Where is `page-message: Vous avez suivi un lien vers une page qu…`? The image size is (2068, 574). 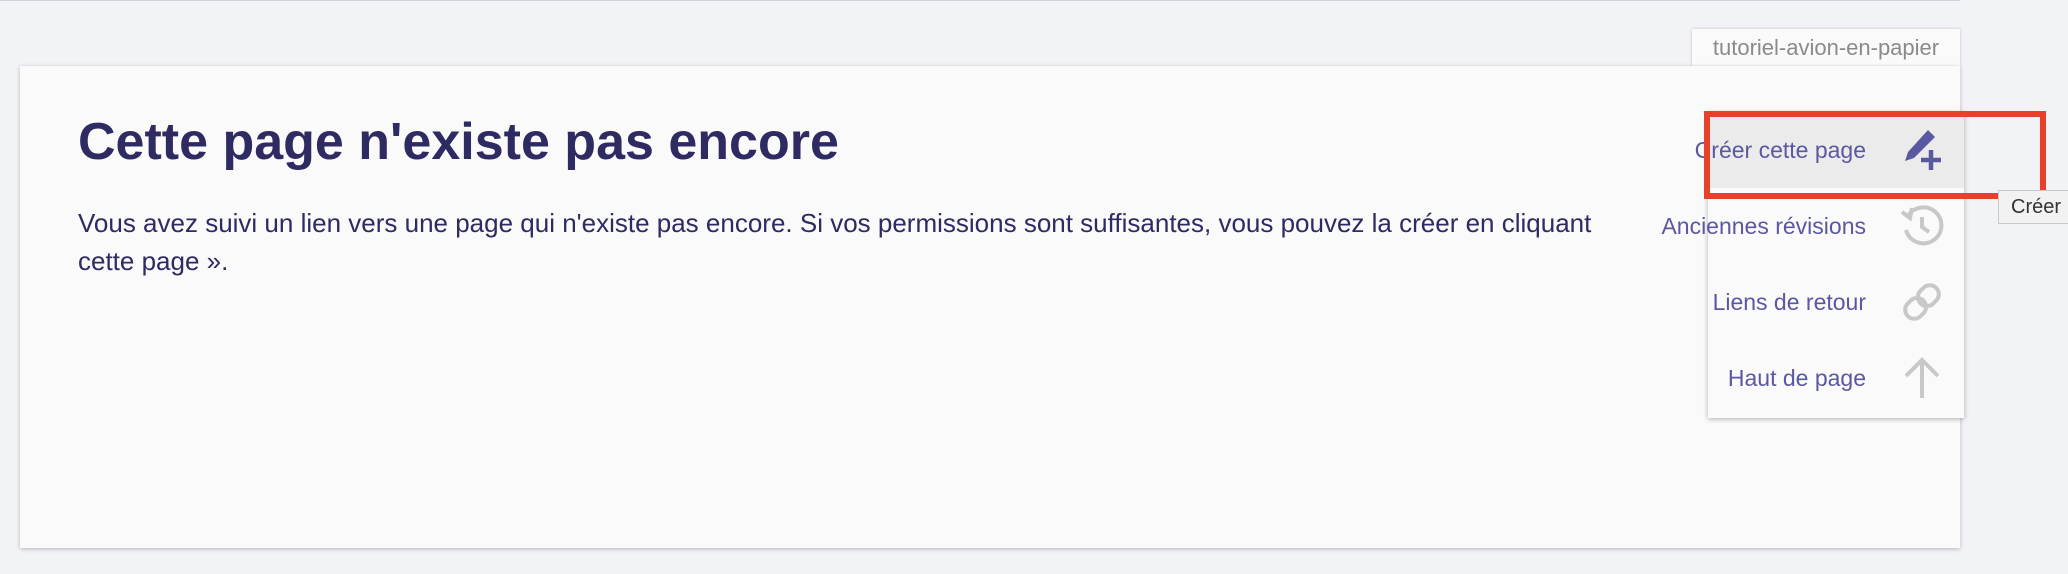 page-message: Vous avez suivi un lien vers une page qu… is located at coordinates (893, 242).